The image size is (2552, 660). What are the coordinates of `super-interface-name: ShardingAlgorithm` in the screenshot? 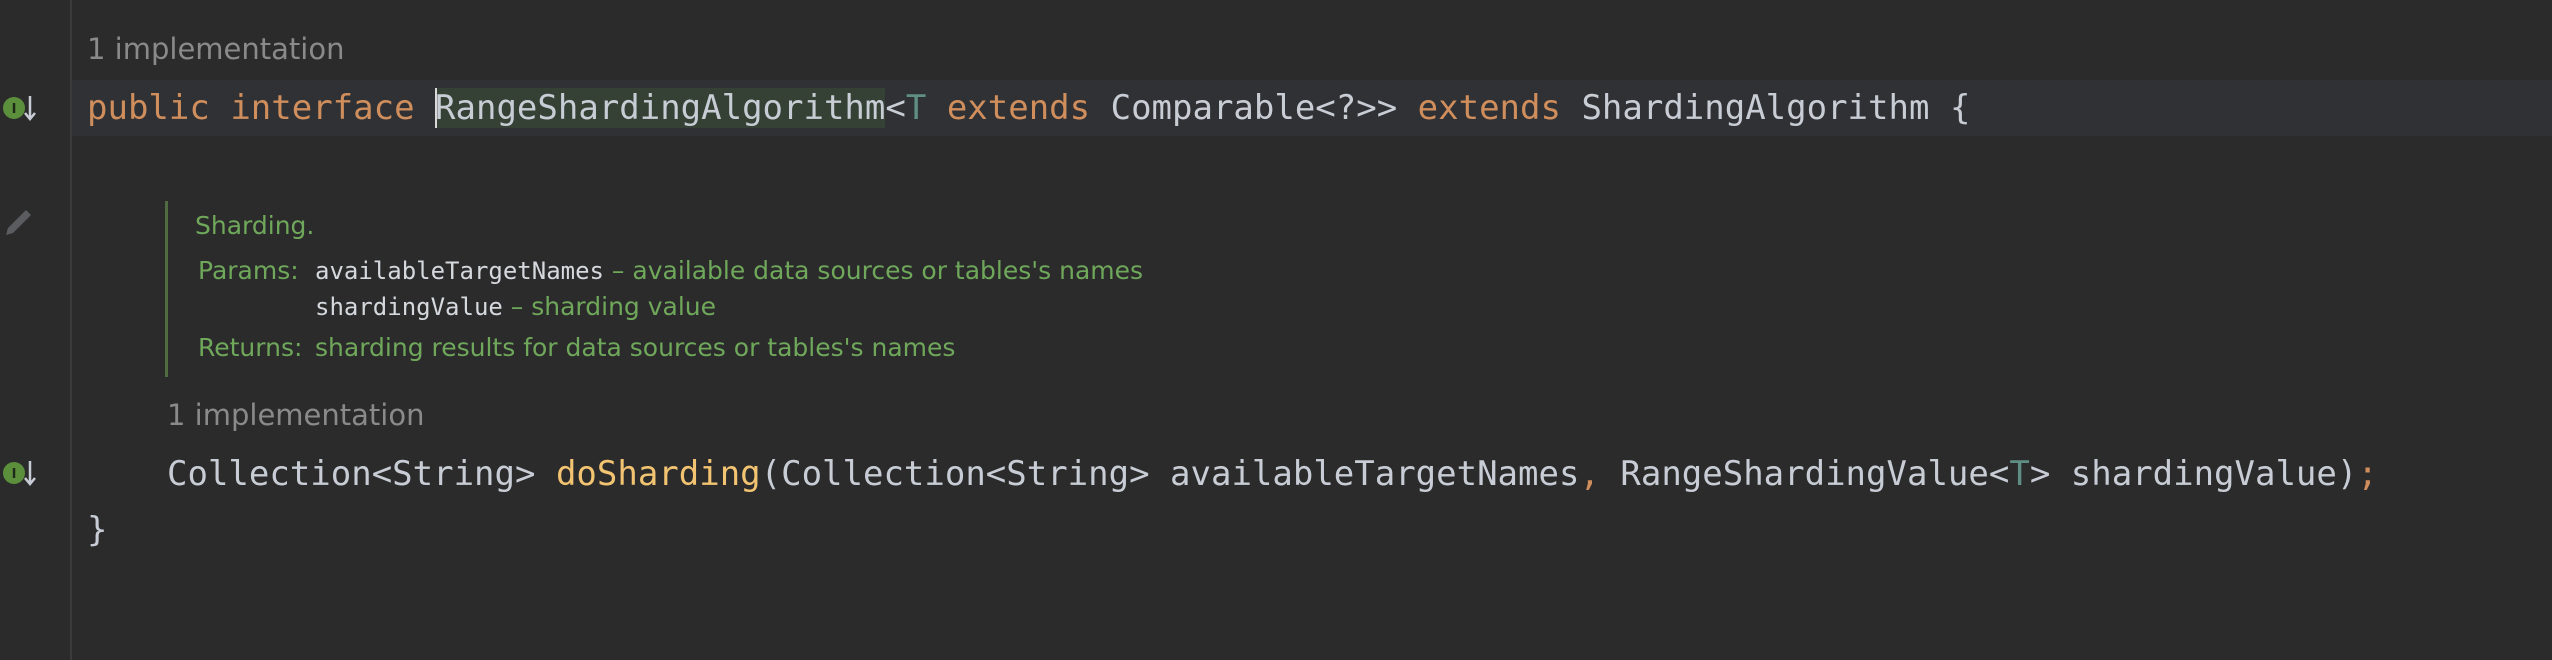 It's located at (1755, 108).